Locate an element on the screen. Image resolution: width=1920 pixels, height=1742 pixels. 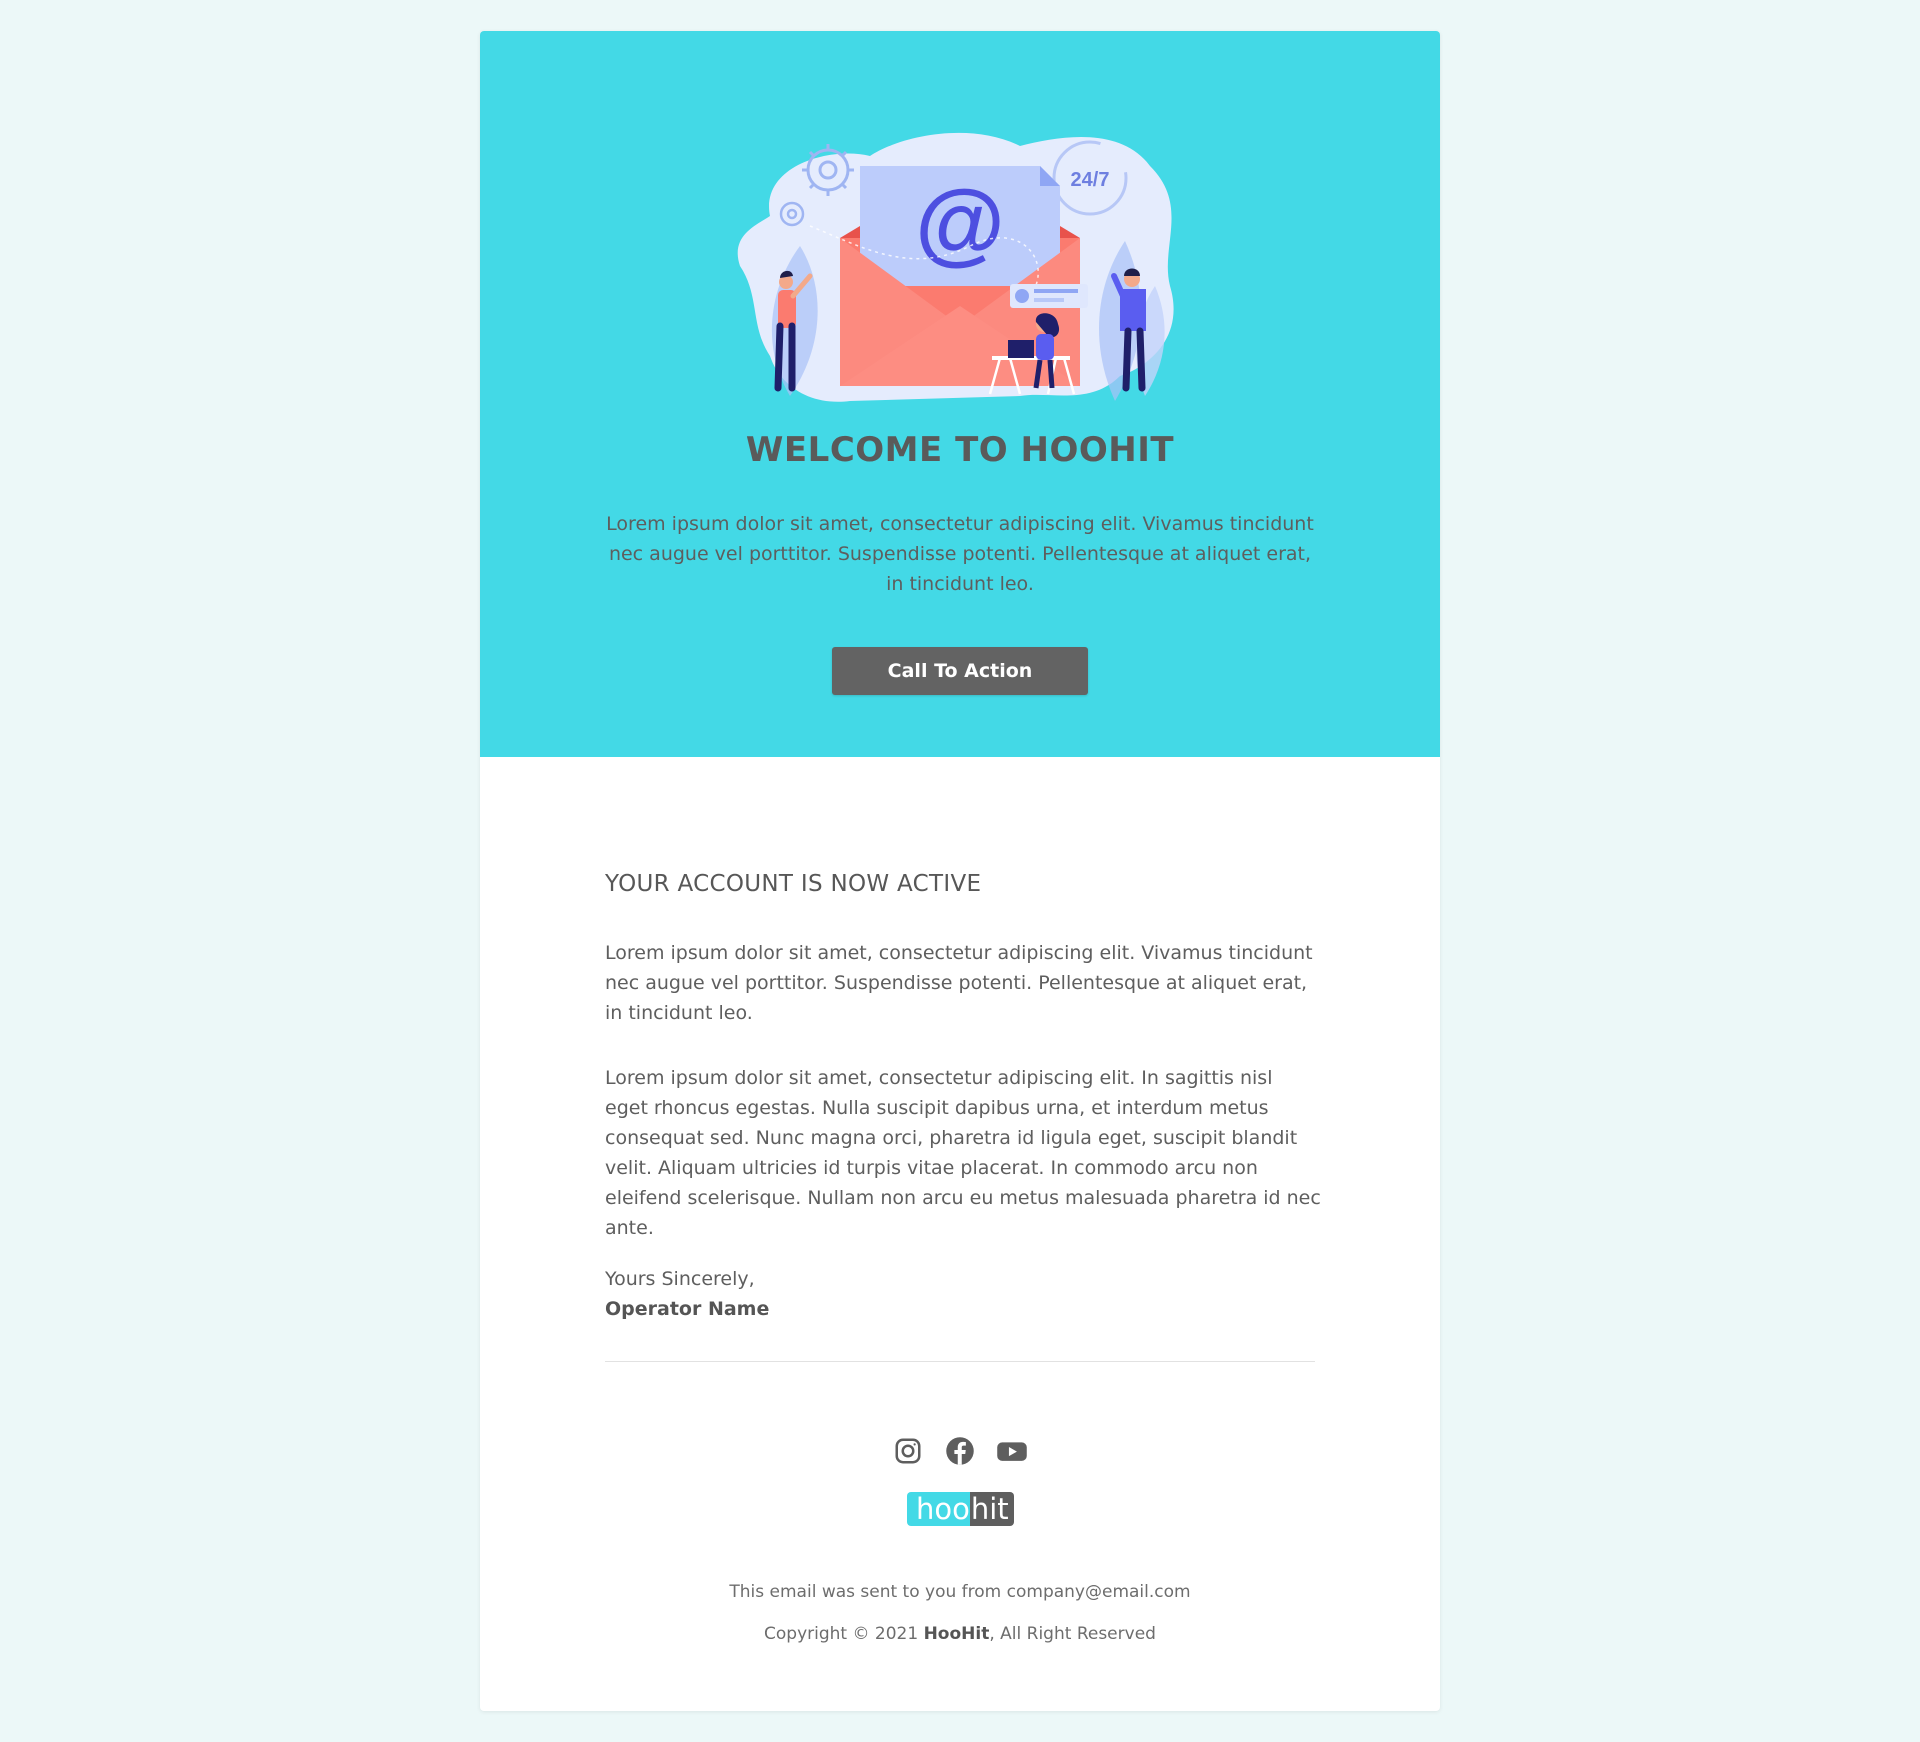
closing-line: Yours Sincerely, is located at coordinates (680, 1279).